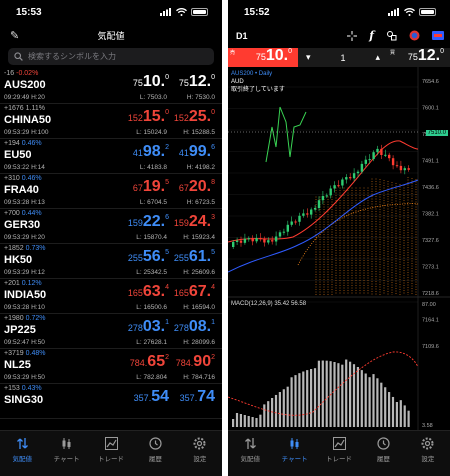 Image resolution: width=450 pixels, height=476 pixels. Describe the element at coordinates (143, 187) in the screenshot. I see `bid-price: 6719.5` at that location.